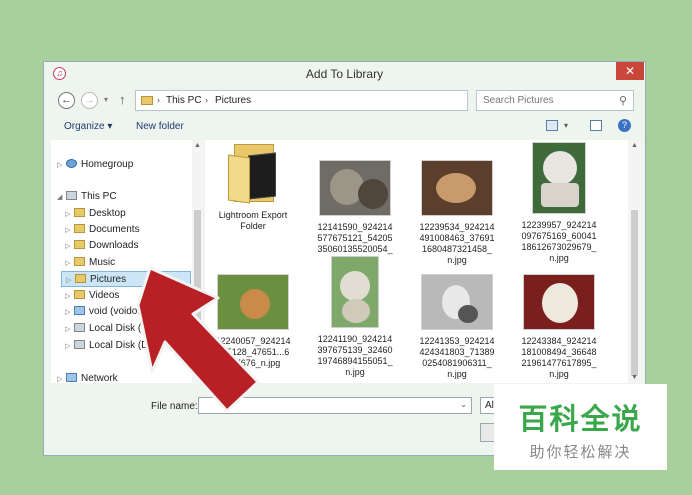 This screenshot has height=495, width=692. What do you see at coordinates (580, 419) in the screenshot?
I see `watermark-title: 百科全说` at bounding box center [580, 419].